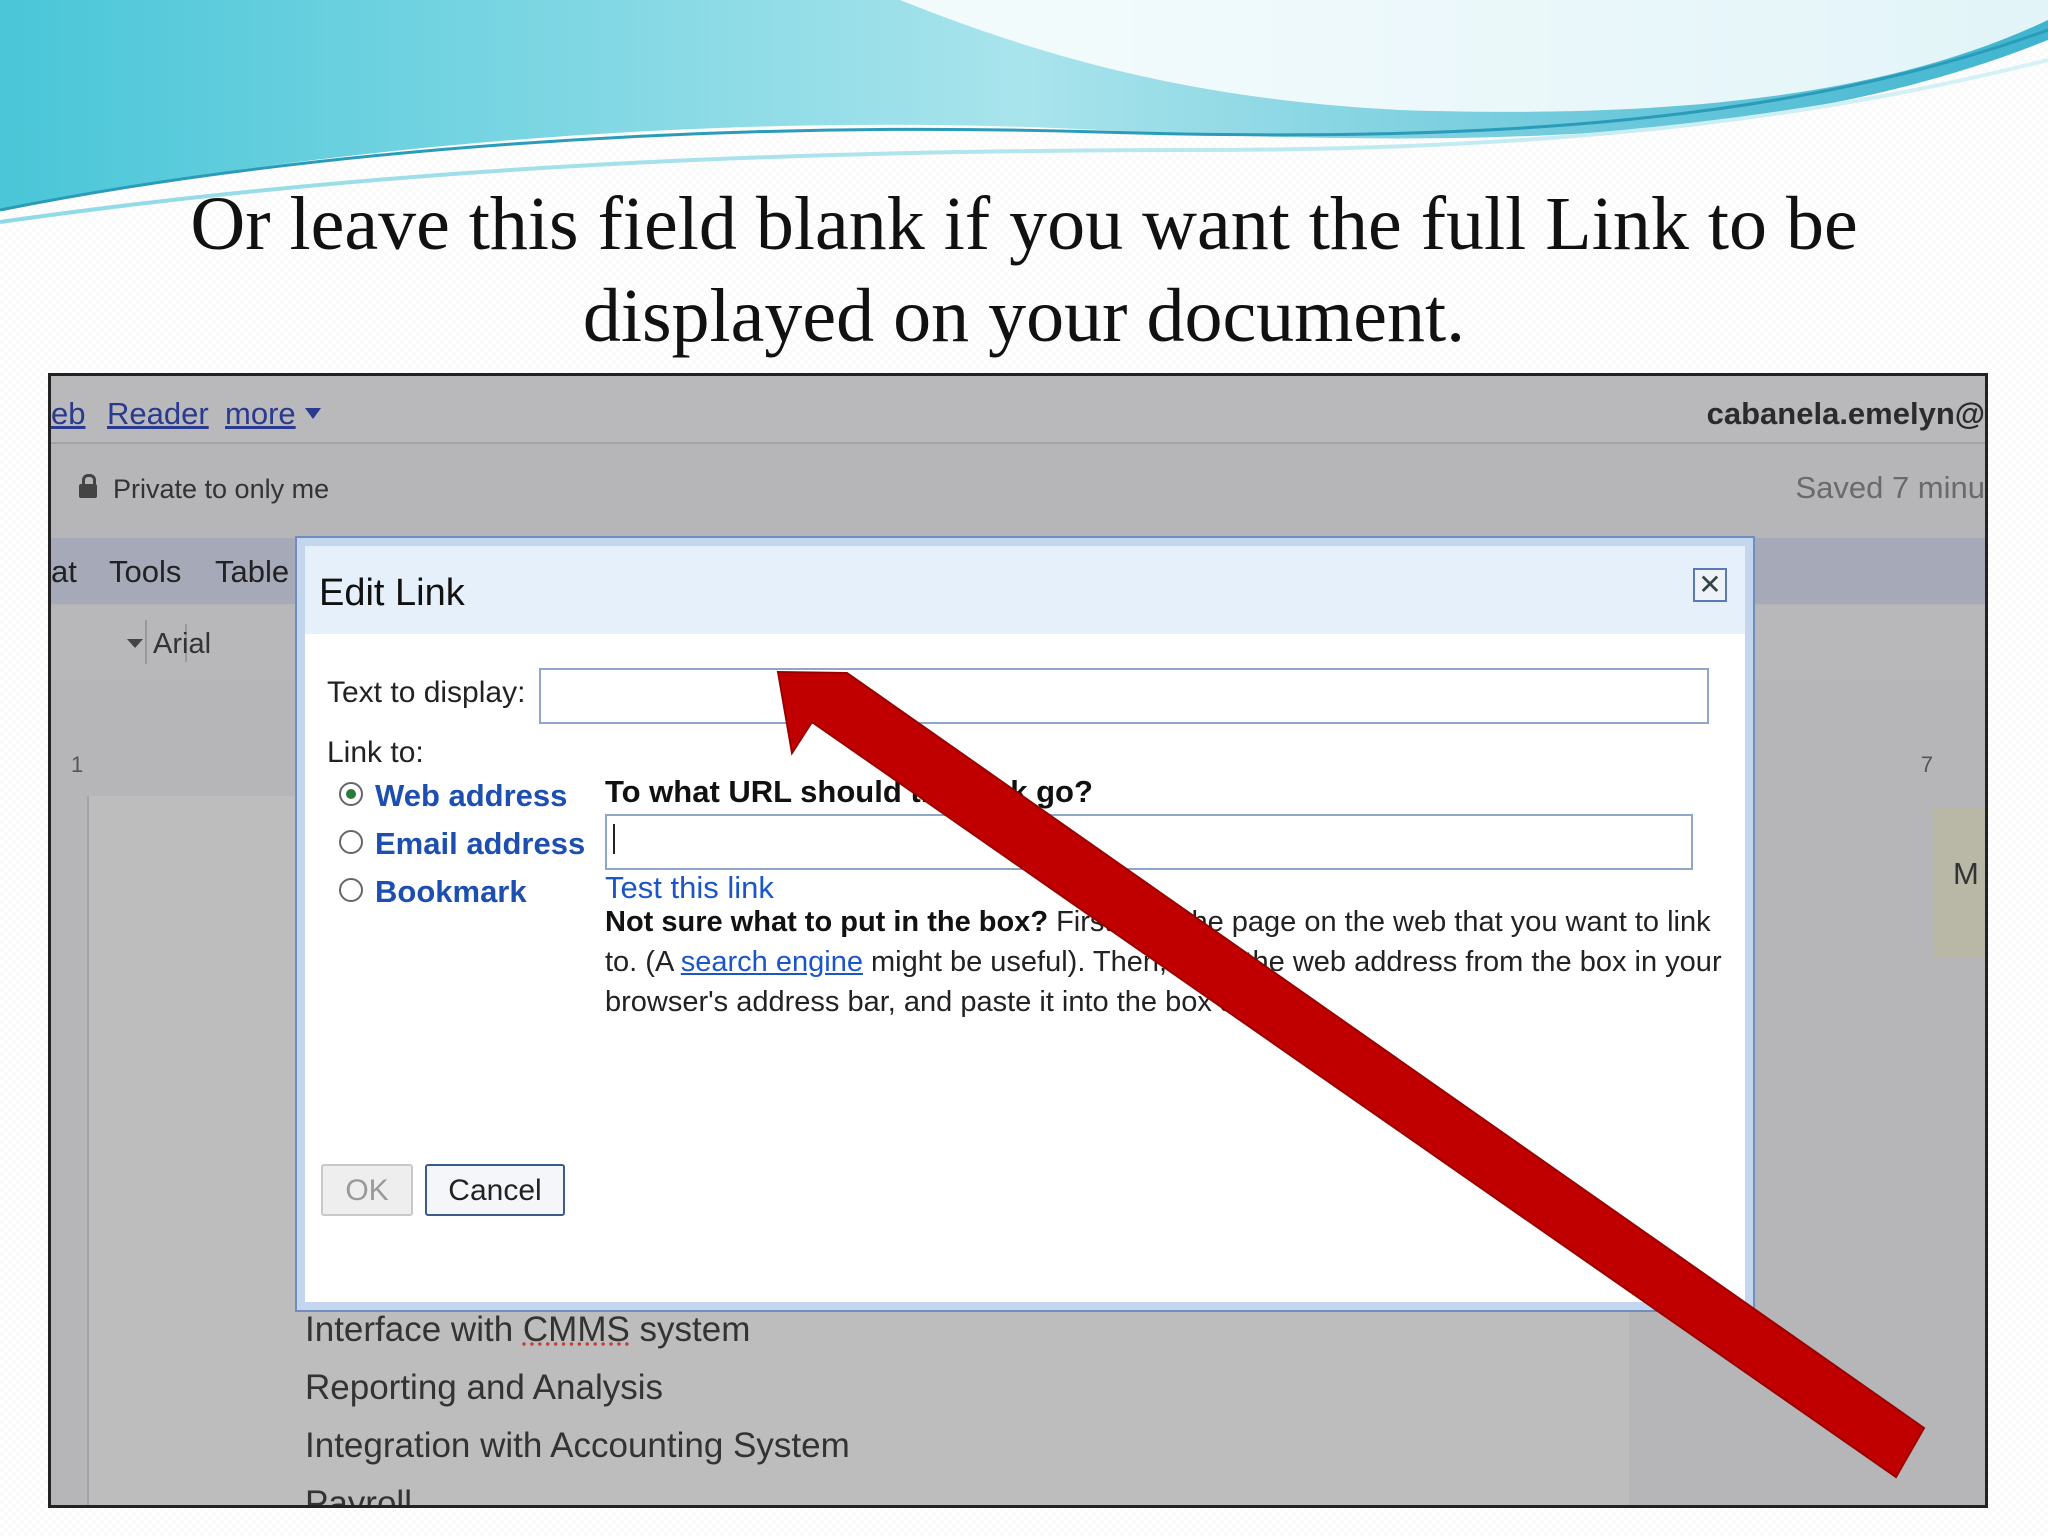  I want to click on text-cursor, so click(614, 839).